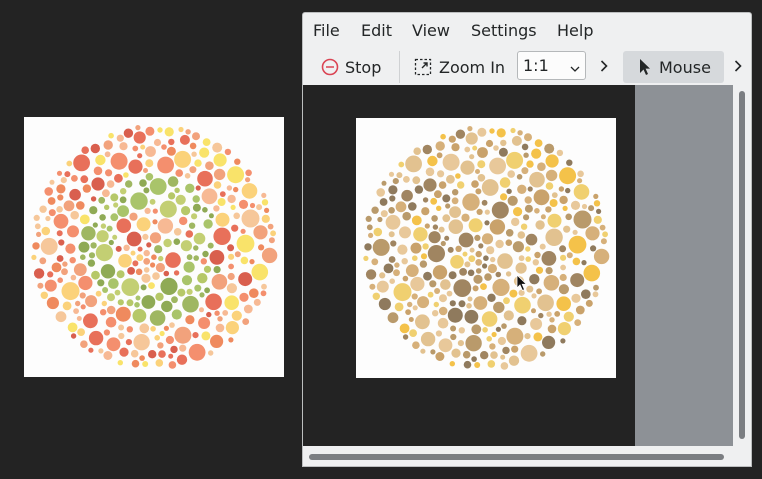 This screenshot has height=479, width=762. What do you see at coordinates (536, 65) in the screenshot?
I see `zoom-level-value: 1:1` at bounding box center [536, 65].